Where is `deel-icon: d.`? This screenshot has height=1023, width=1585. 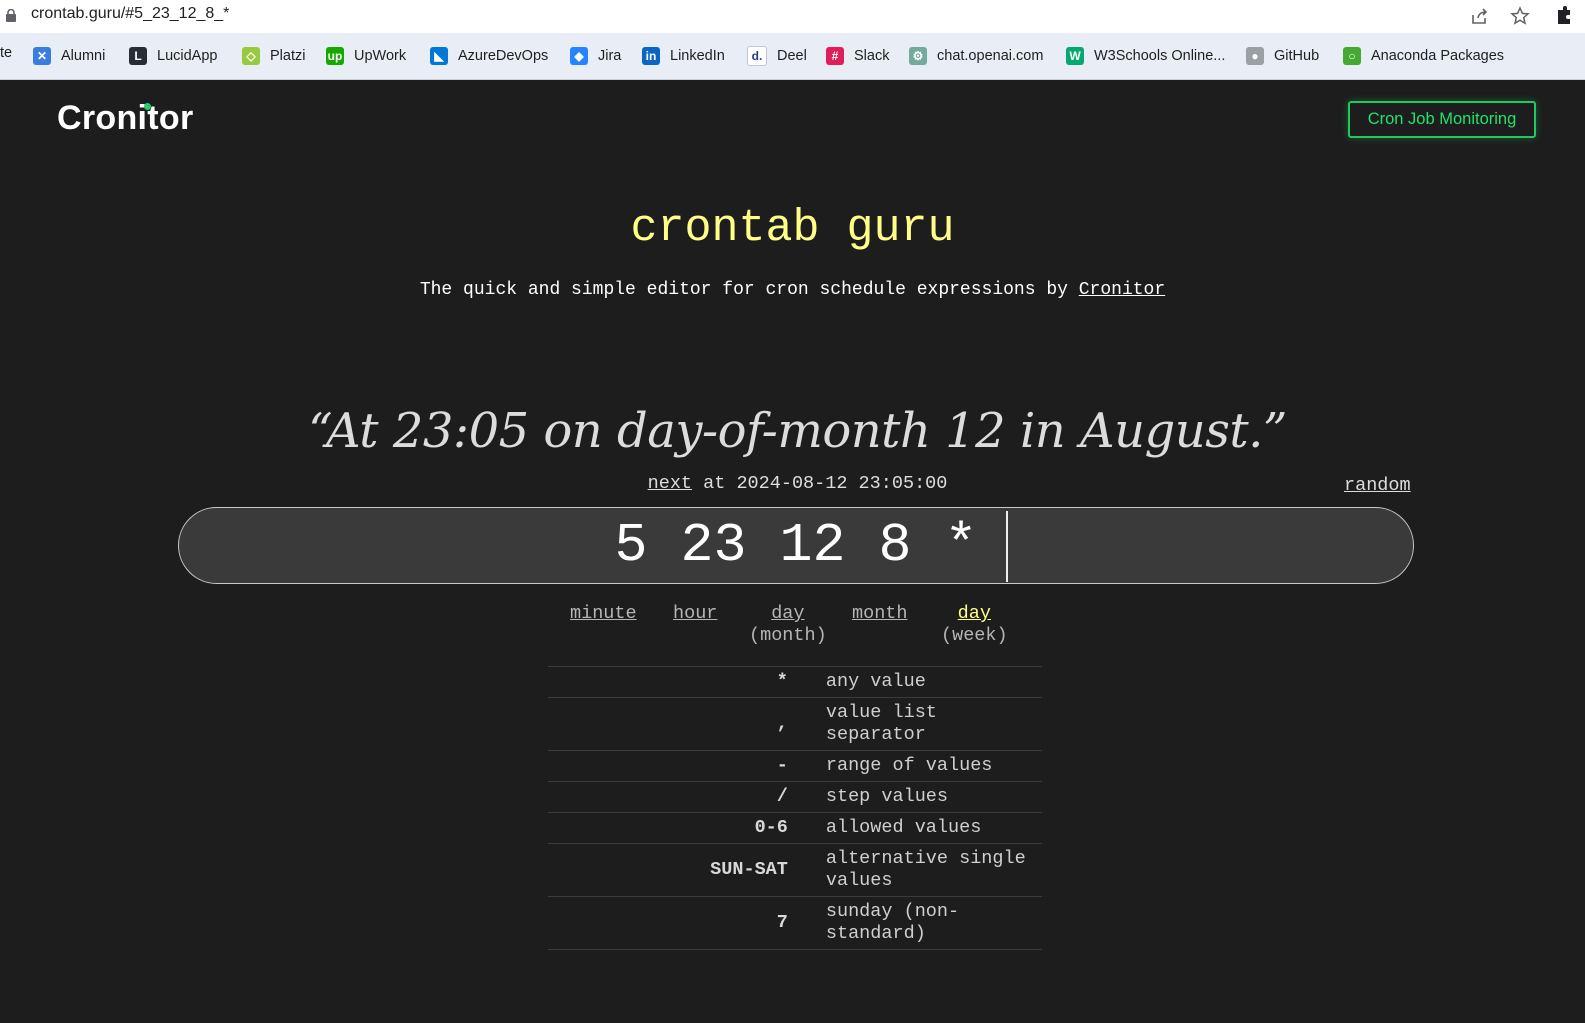 deel-icon: d. is located at coordinates (757, 56).